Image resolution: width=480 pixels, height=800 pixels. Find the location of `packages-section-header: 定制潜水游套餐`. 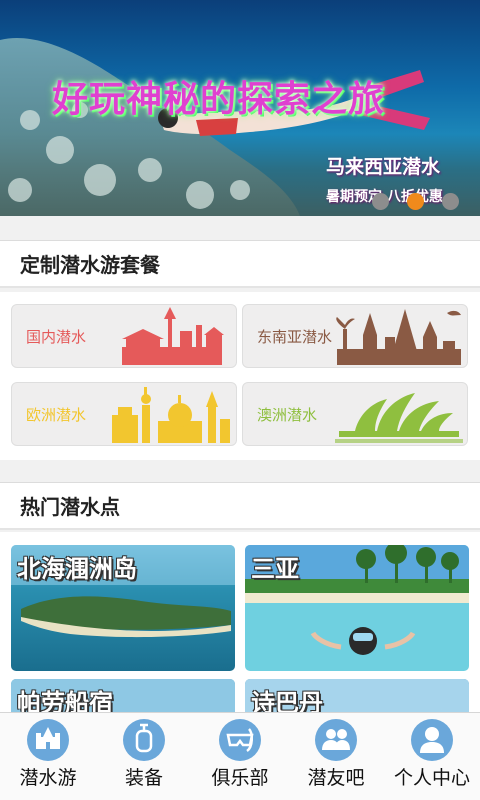

packages-section-header: 定制潜水游套餐 is located at coordinates (240, 264).